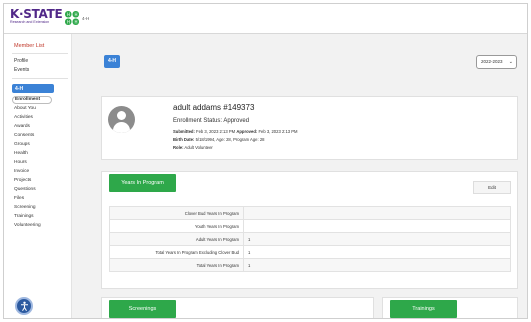 The width and height of the screenshot is (531, 322). Describe the element at coordinates (510, 62) in the screenshot. I see `chevron-down-icon: ⌄` at that location.